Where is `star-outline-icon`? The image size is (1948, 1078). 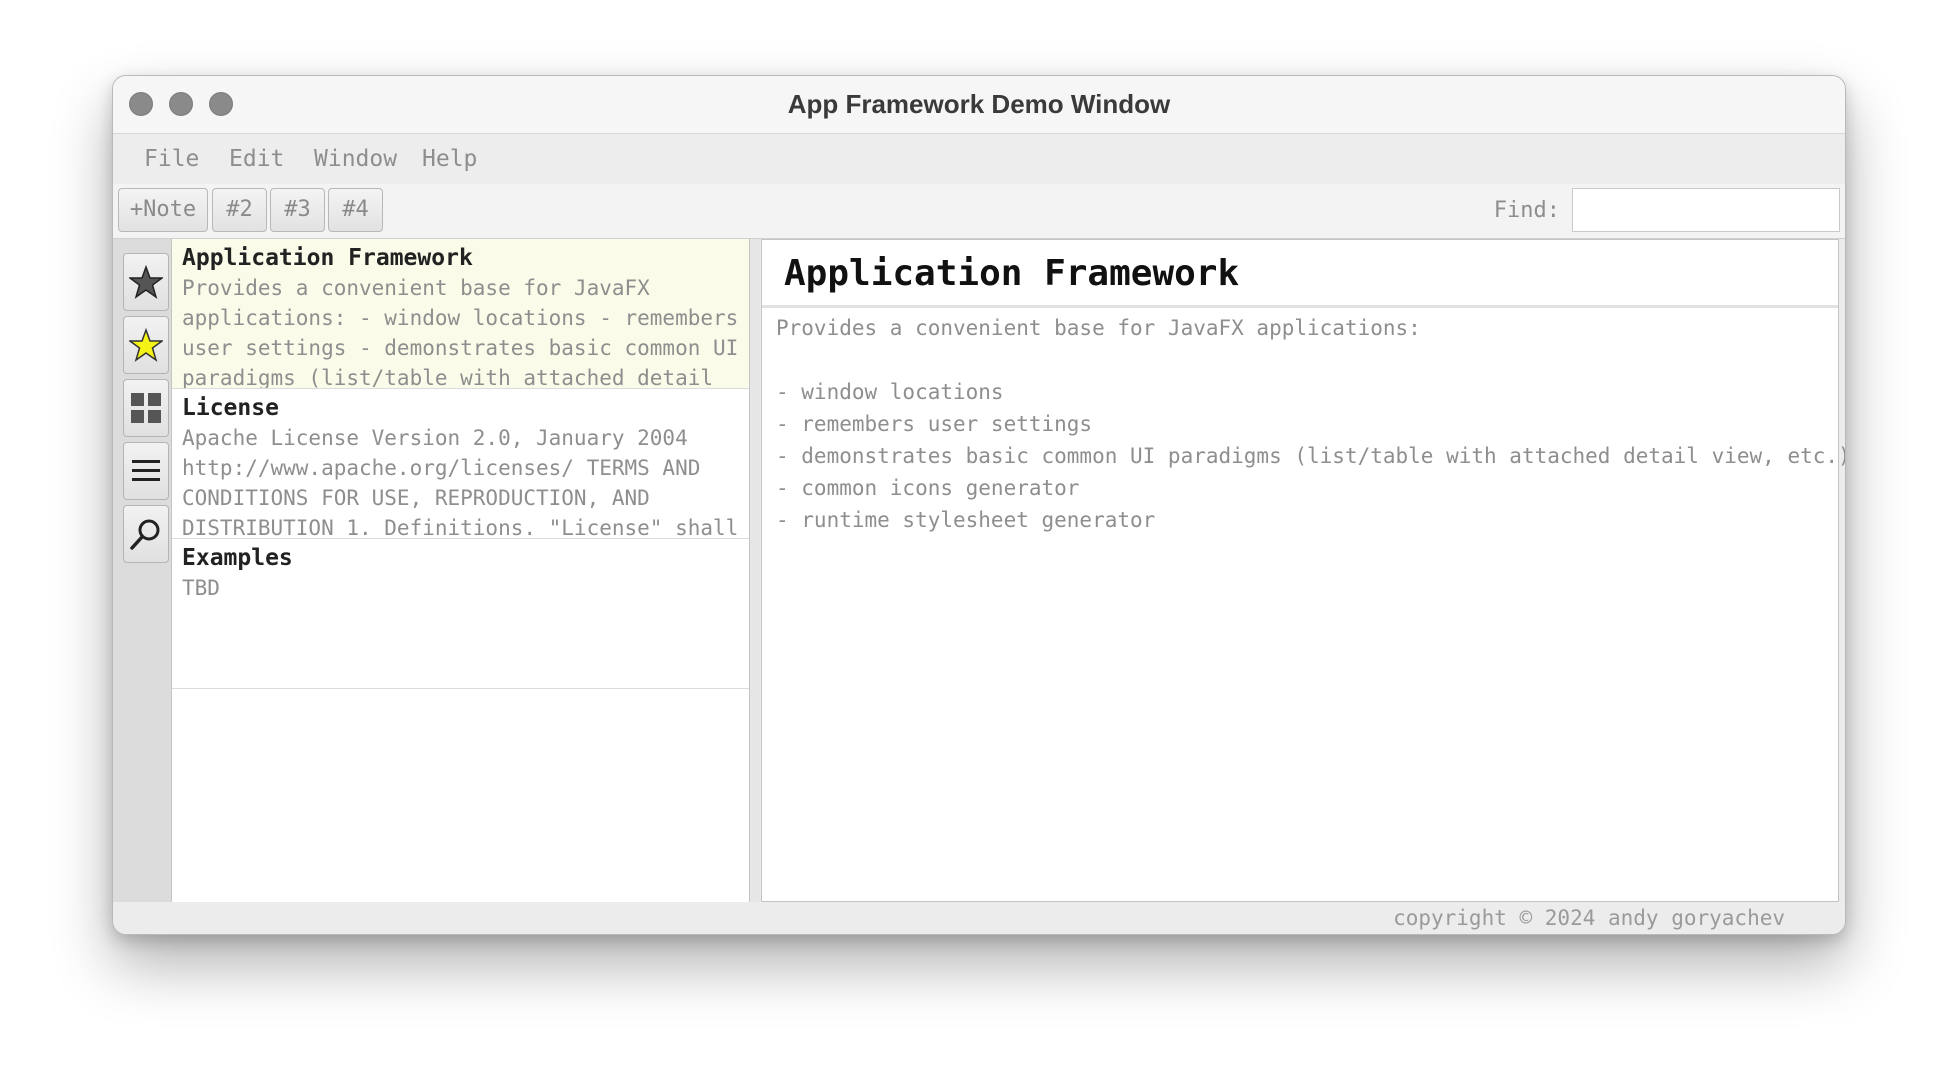 star-outline-icon is located at coordinates (146, 282).